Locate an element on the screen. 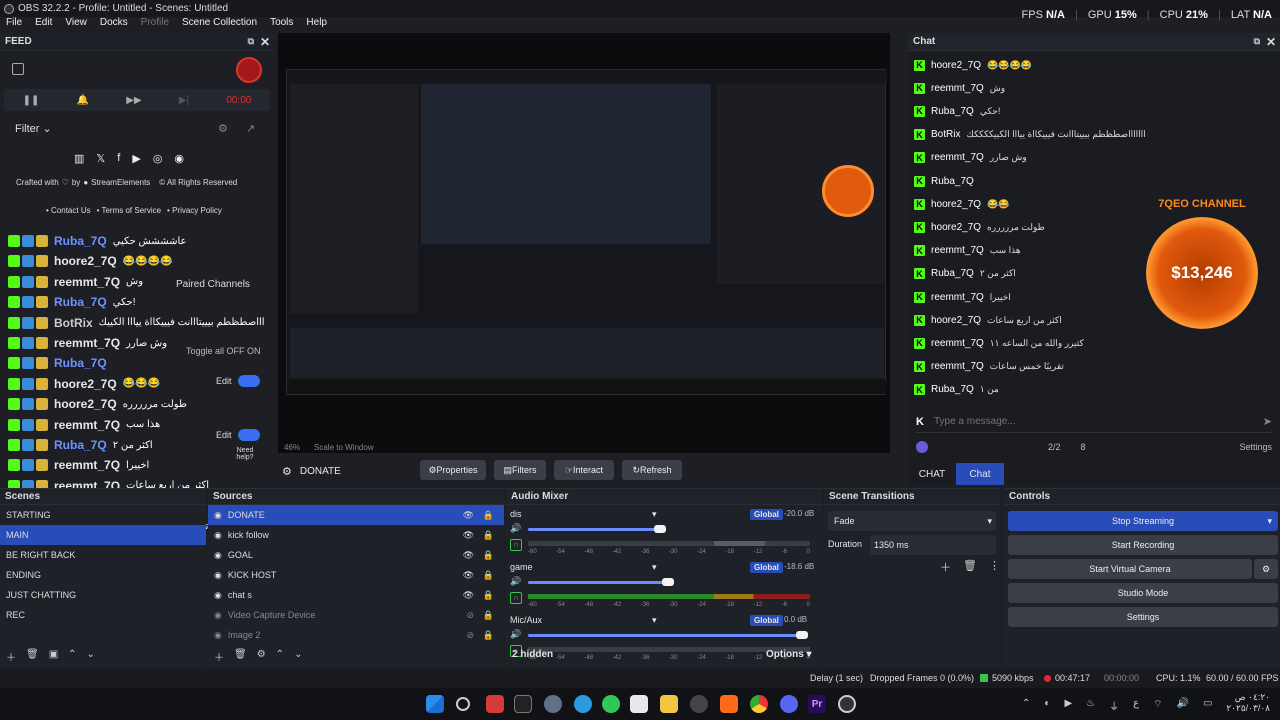 Image resolution: width=1280 pixels, height=720 pixels. move-down-icon: ⌄ is located at coordinates (91, 656).